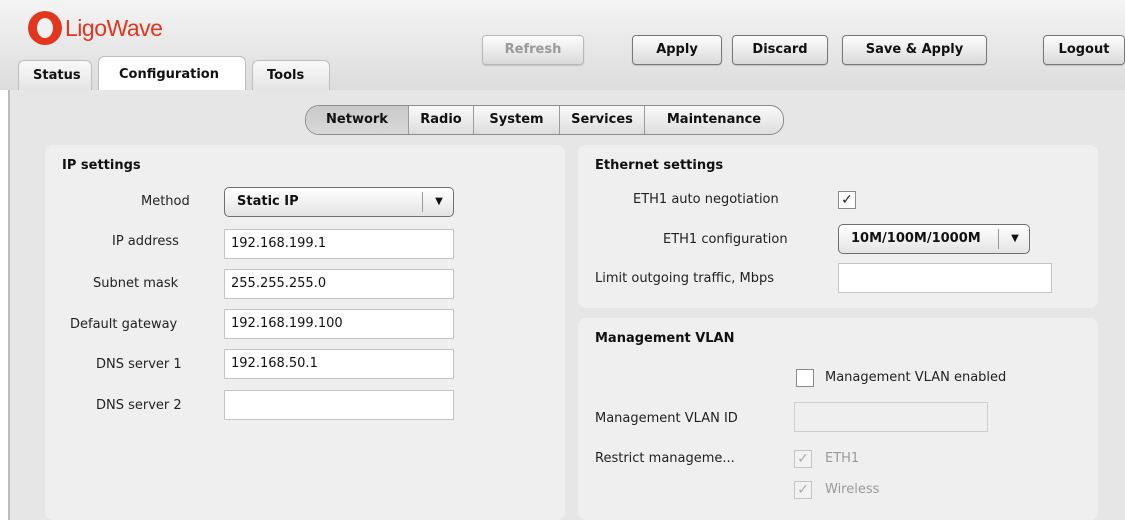 Image resolution: width=1125 pixels, height=520 pixels. What do you see at coordinates (852, 489) in the screenshot?
I see `wireless-restrict-label: Wireless` at bounding box center [852, 489].